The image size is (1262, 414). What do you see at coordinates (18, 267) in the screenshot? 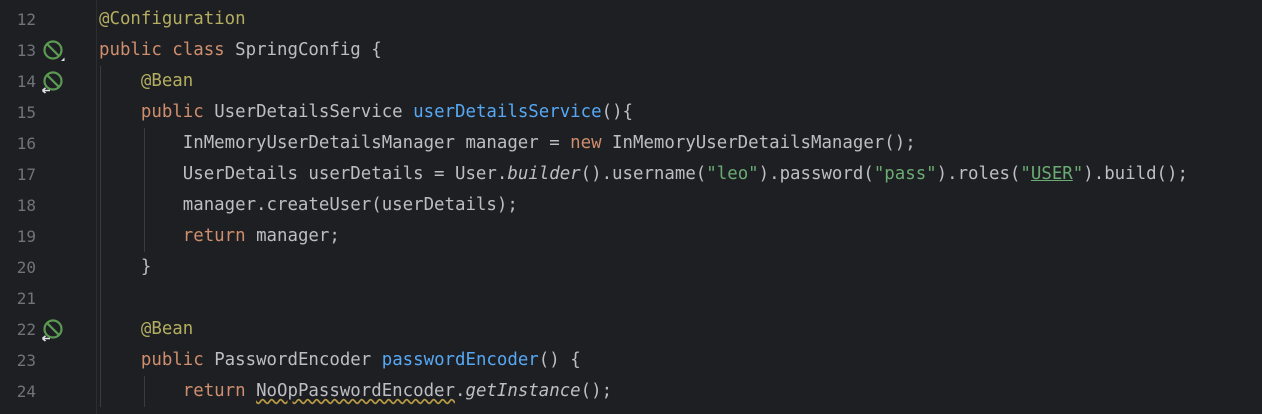
I see `line-number: 20` at bounding box center [18, 267].